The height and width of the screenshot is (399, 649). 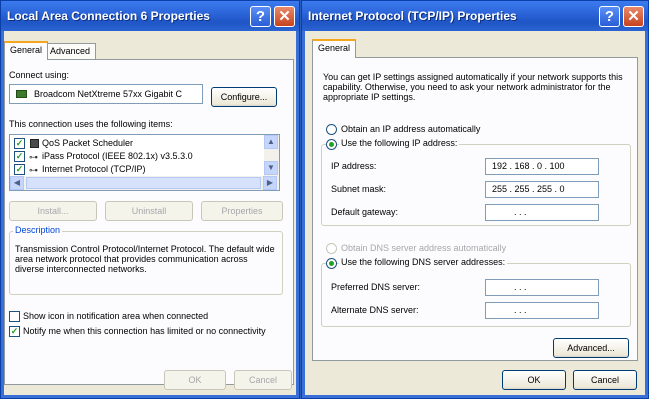 What do you see at coordinates (108, 16) in the screenshot?
I see `left-window-title: Local Area Connection 6 Properties` at bounding box center [108, 16].